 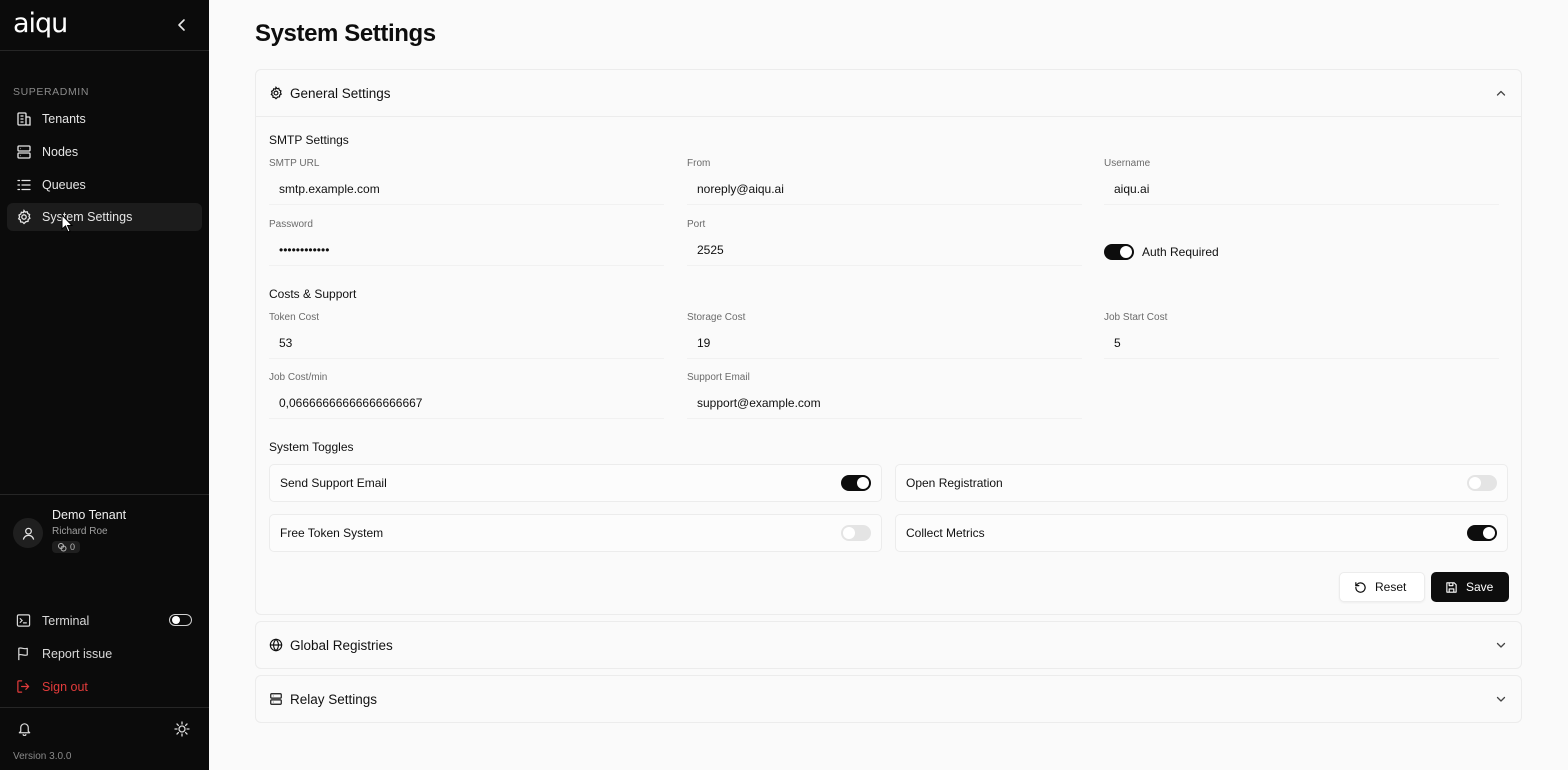 I want to click on sidebar-item-system-settings: System Settings, so click(x=104, y=217).